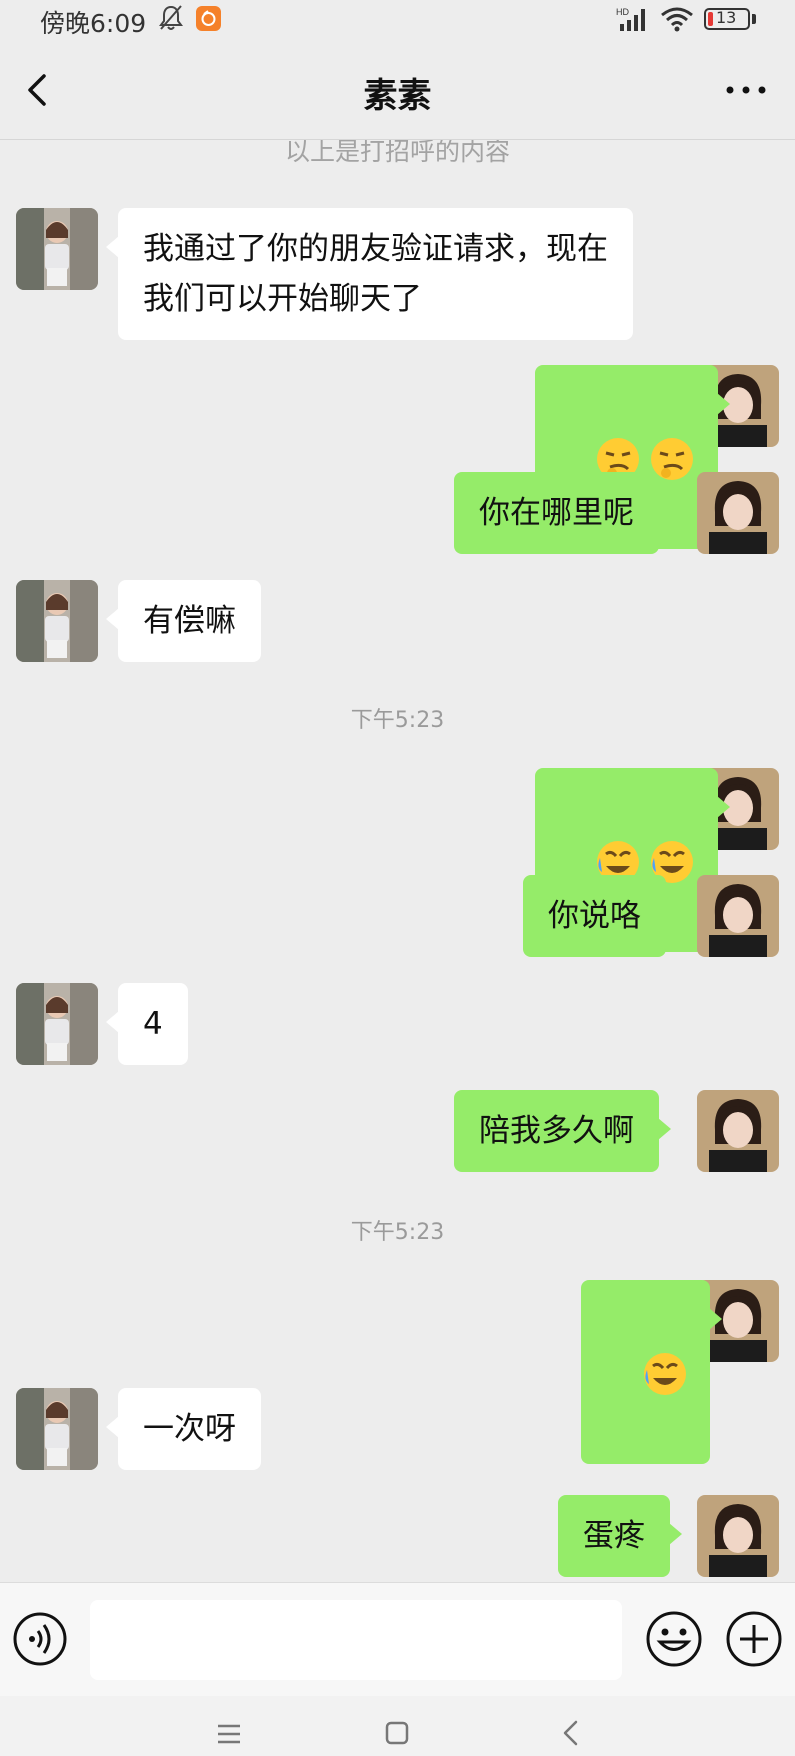 Image resolution: width=795 pixels, height=1756 pixels. What do you see at coordinates (147, 1024) in the screenshot?
I see `message-bubble-contact: 4` at bounding box center [147, 1024].